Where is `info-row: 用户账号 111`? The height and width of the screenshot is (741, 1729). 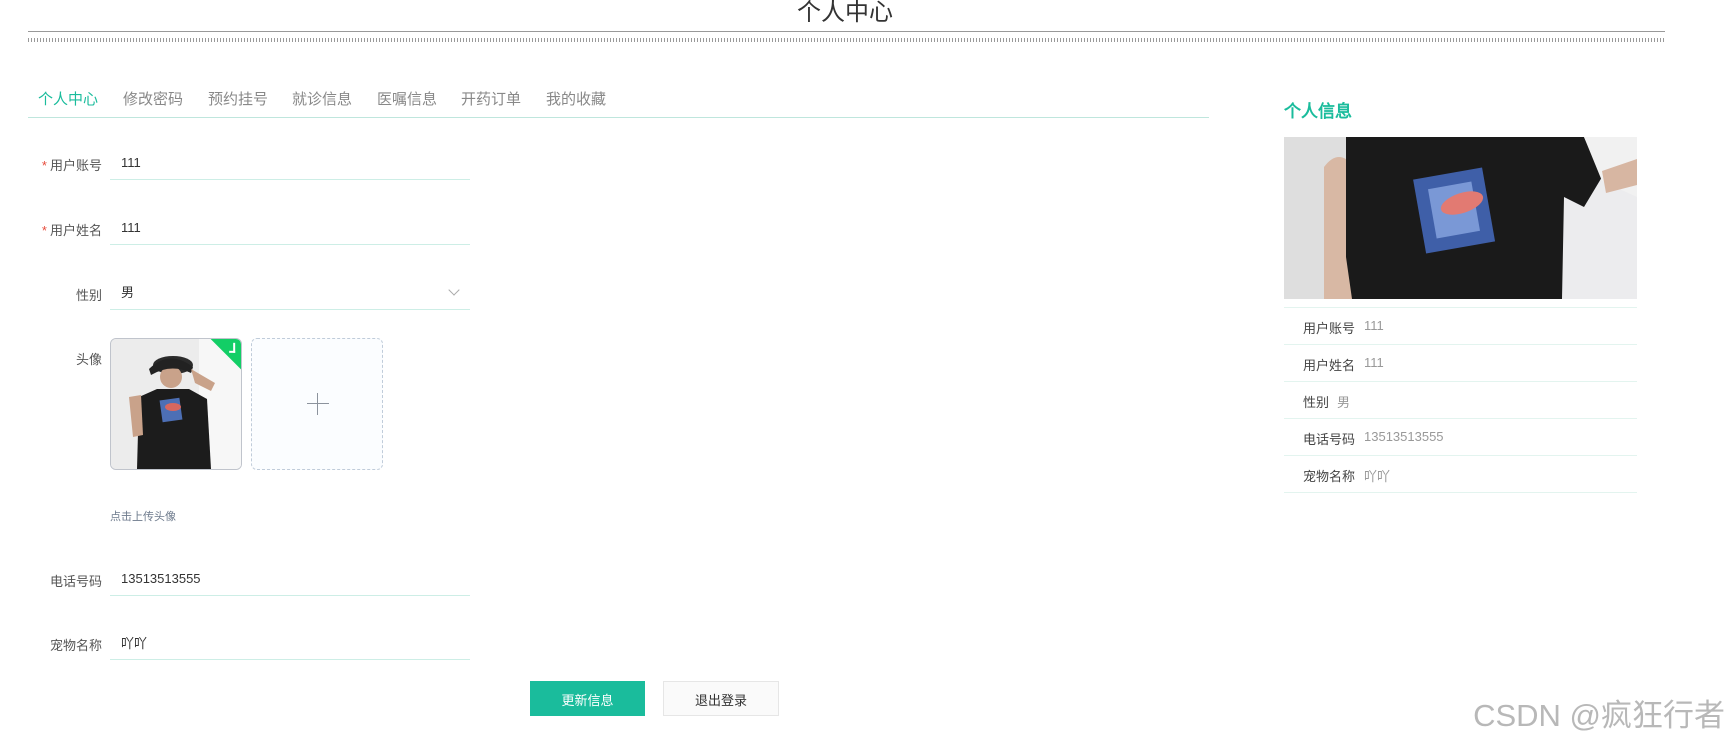
info-row: 用户账号 111 is located at coordinates (1460, 326).